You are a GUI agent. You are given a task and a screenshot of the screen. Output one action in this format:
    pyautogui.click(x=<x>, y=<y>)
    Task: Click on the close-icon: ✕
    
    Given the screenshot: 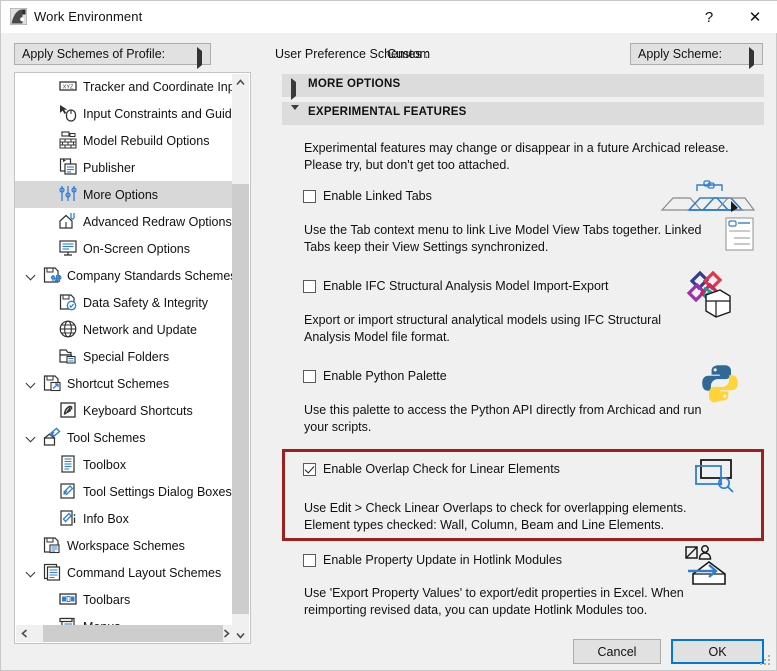 What is the action you would take?
    pyautogui.click(x=755, y=17)
    